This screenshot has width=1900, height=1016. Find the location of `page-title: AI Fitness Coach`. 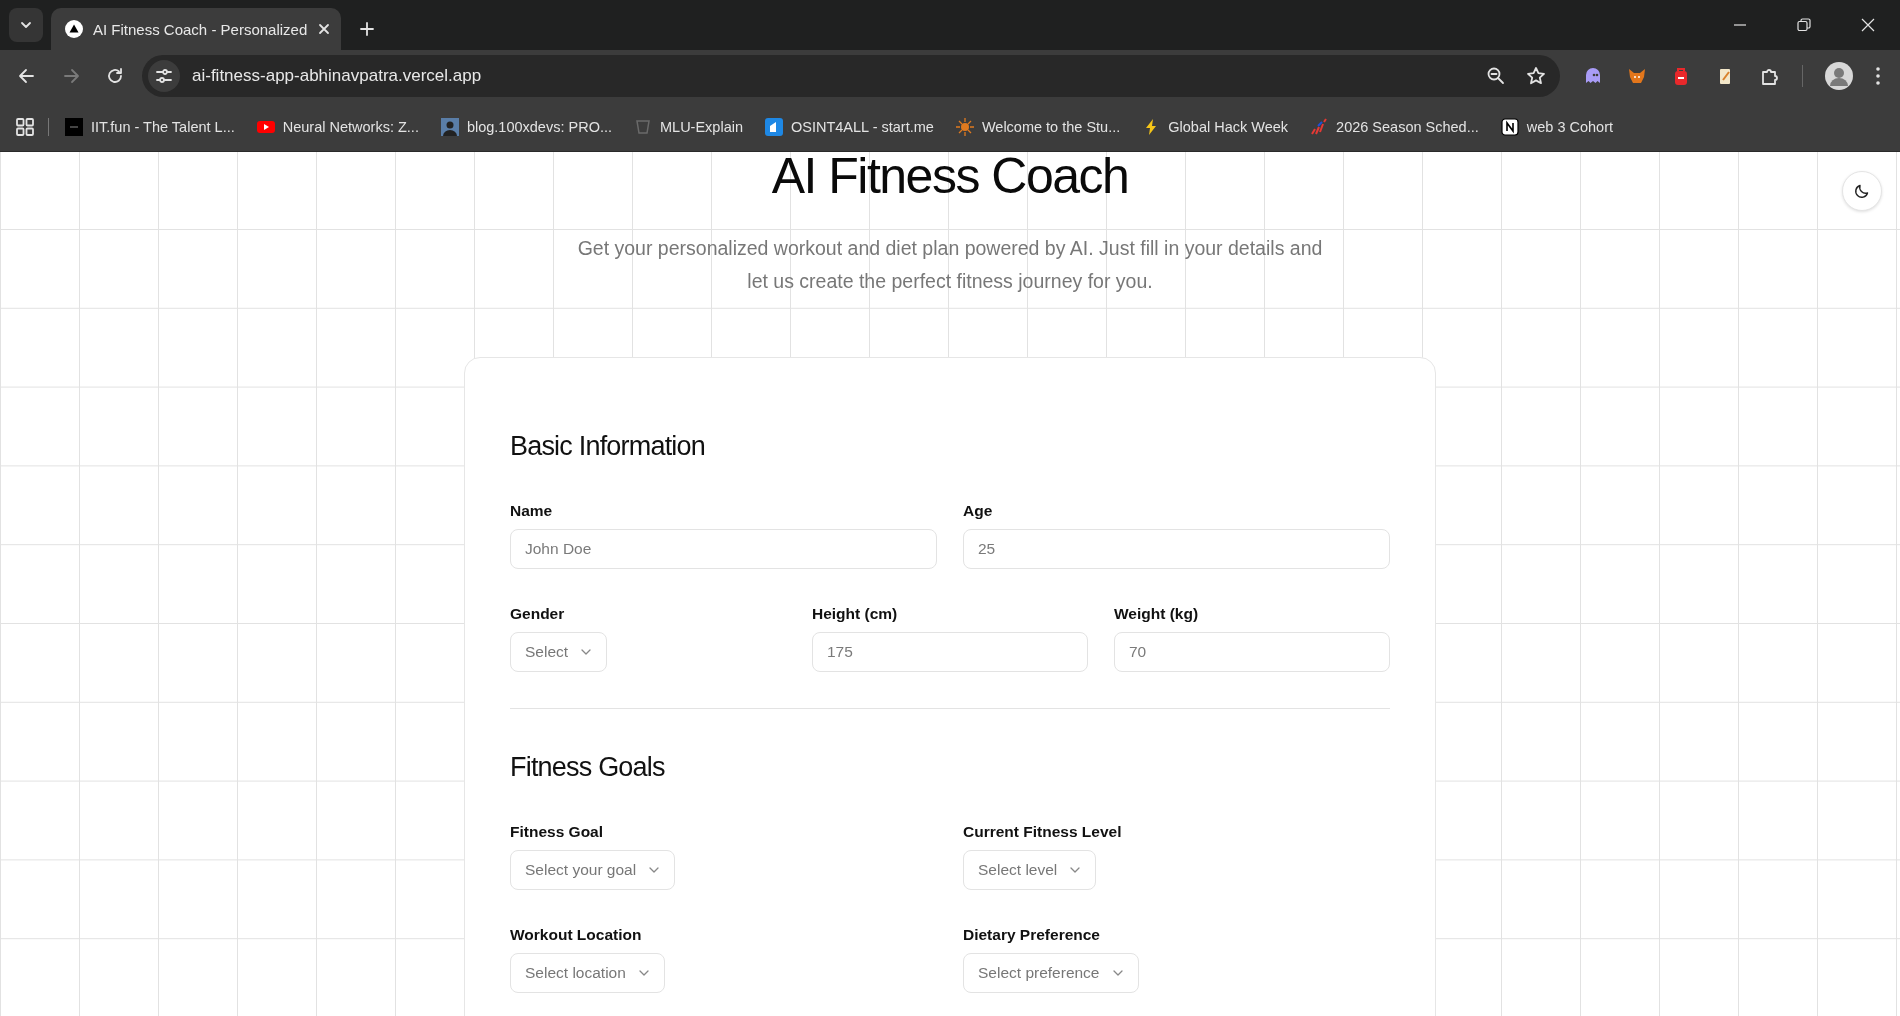

page-title: AI Fitness Coach is located at coordinates (950, 179).